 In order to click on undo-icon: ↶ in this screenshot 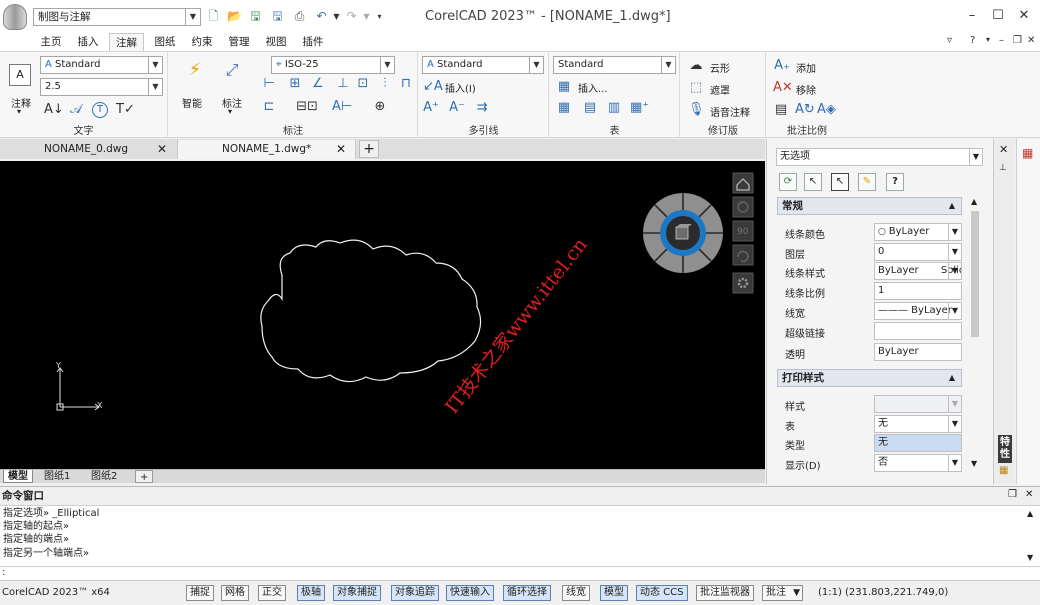, I will do `click(321, 16)`.